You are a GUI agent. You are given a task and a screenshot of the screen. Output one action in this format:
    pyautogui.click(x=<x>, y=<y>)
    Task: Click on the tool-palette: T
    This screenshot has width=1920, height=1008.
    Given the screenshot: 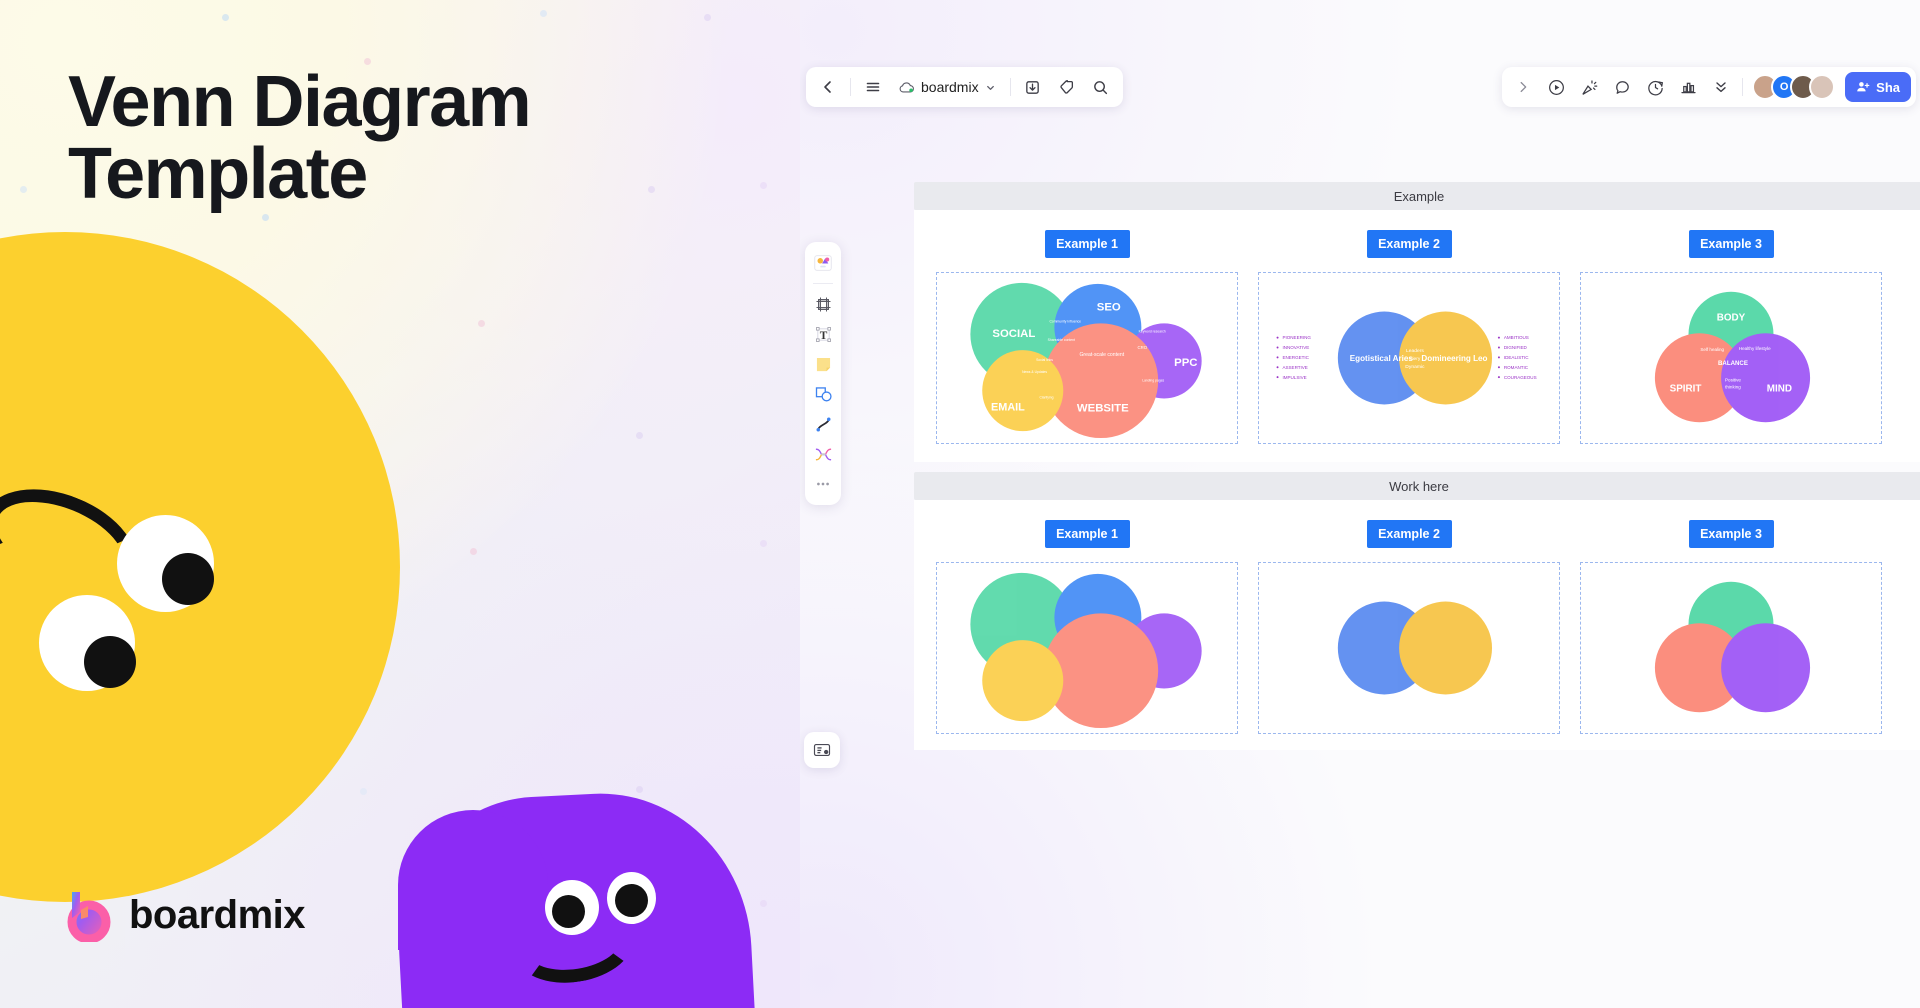 What is the action you would take?
    pyautogui.click(x=823, y=373)
    